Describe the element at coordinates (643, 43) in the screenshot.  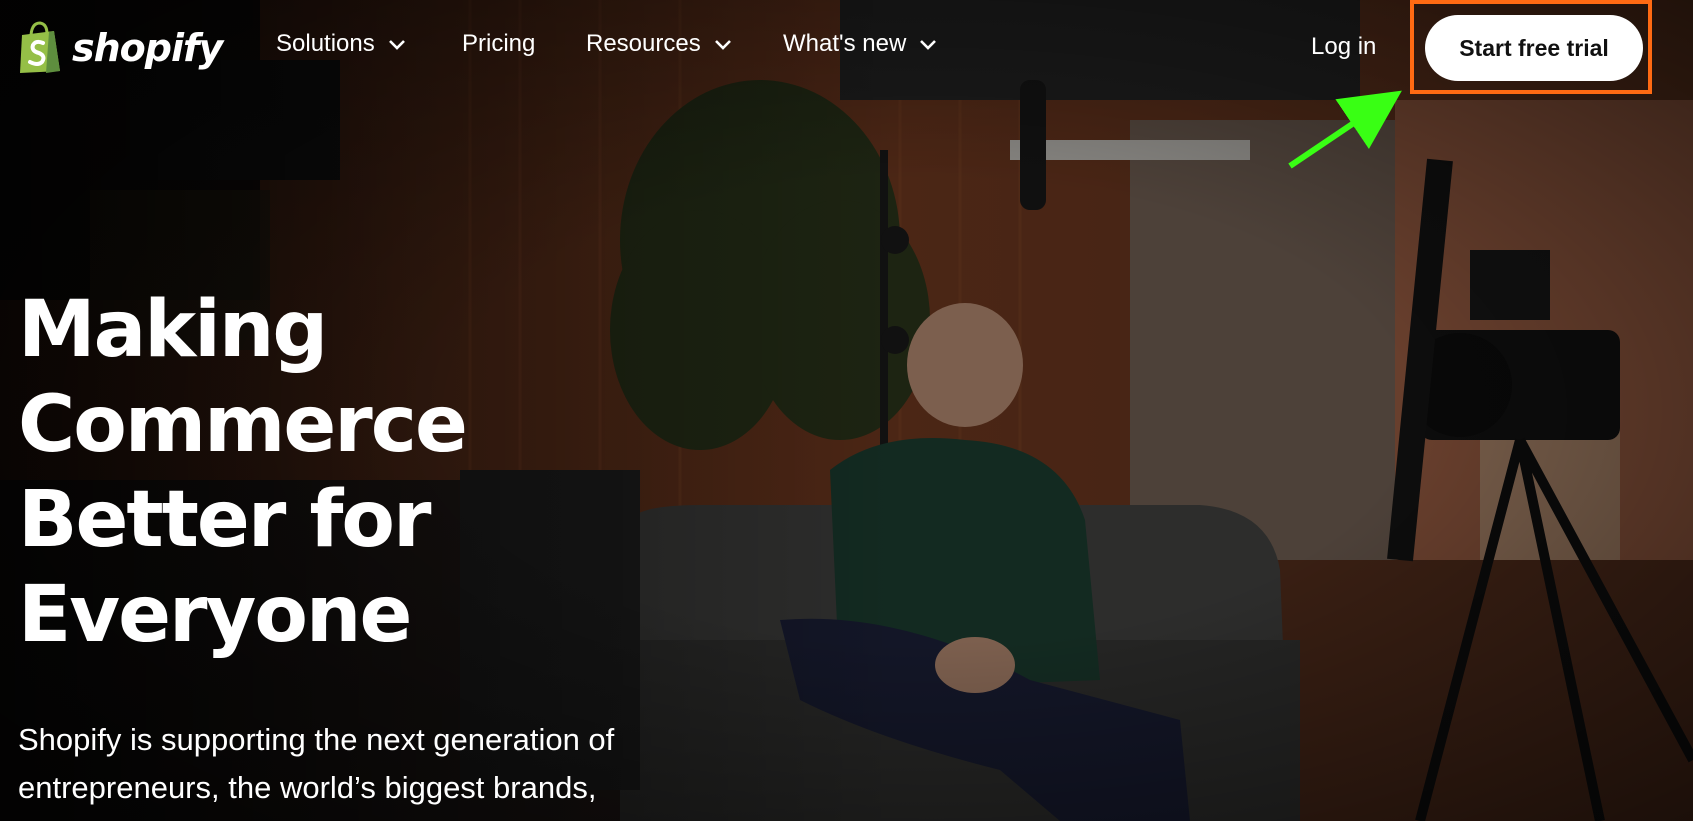
I see `nav-item-label: Resources` at that location.